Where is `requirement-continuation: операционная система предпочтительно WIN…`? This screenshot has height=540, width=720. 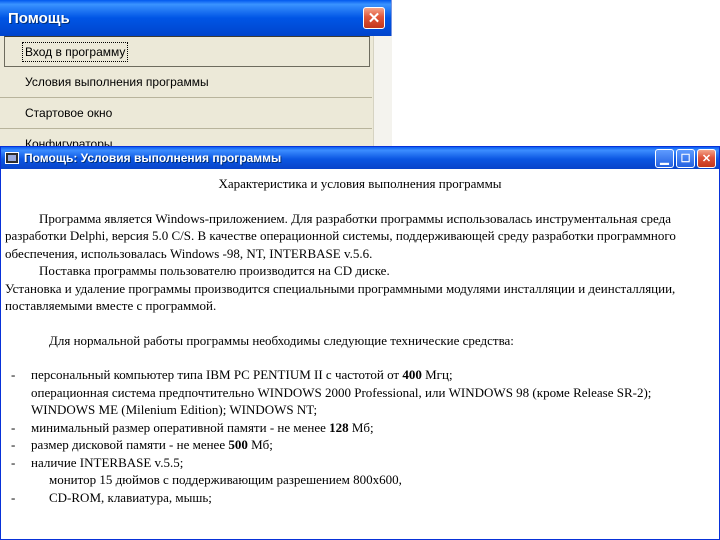
requirement-continuation: операционная система предпочтительно WIN… is located at coordinates (341, 392).